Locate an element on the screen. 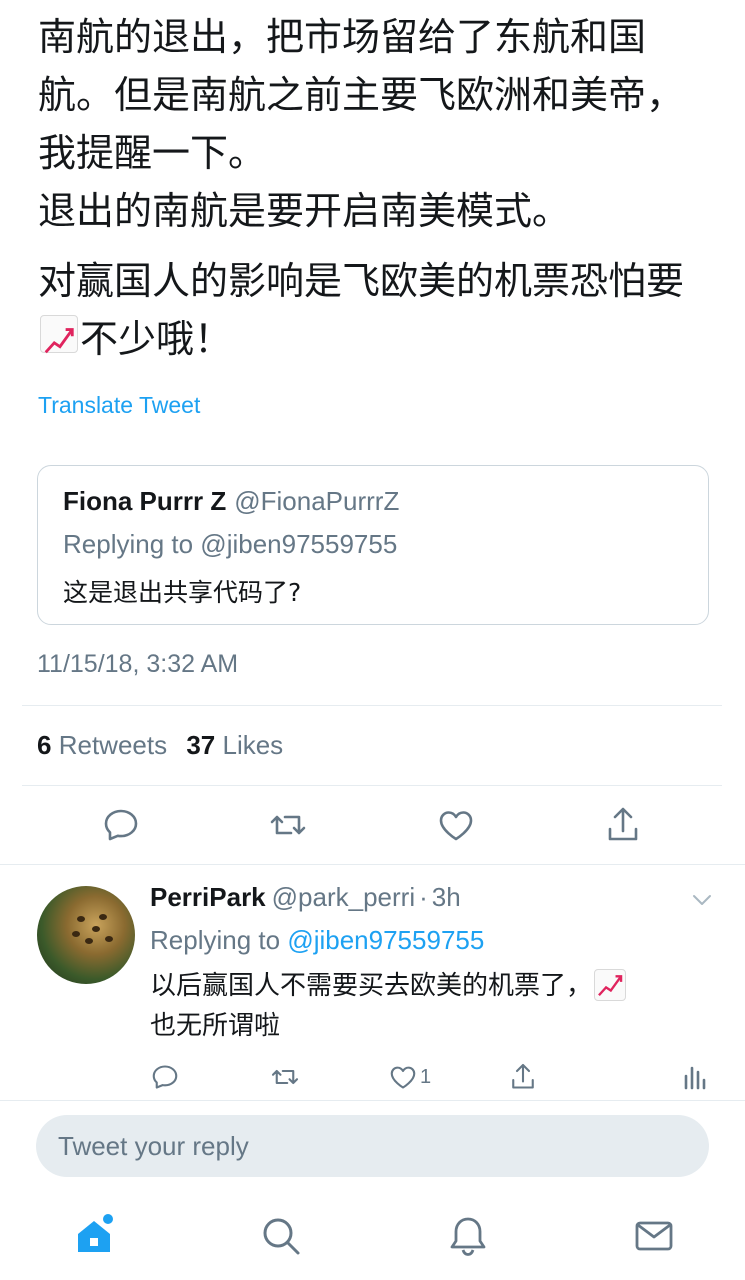 This screenshot has width=745, height=1280. reply-time: 3h is located at coordinates (446, 897).